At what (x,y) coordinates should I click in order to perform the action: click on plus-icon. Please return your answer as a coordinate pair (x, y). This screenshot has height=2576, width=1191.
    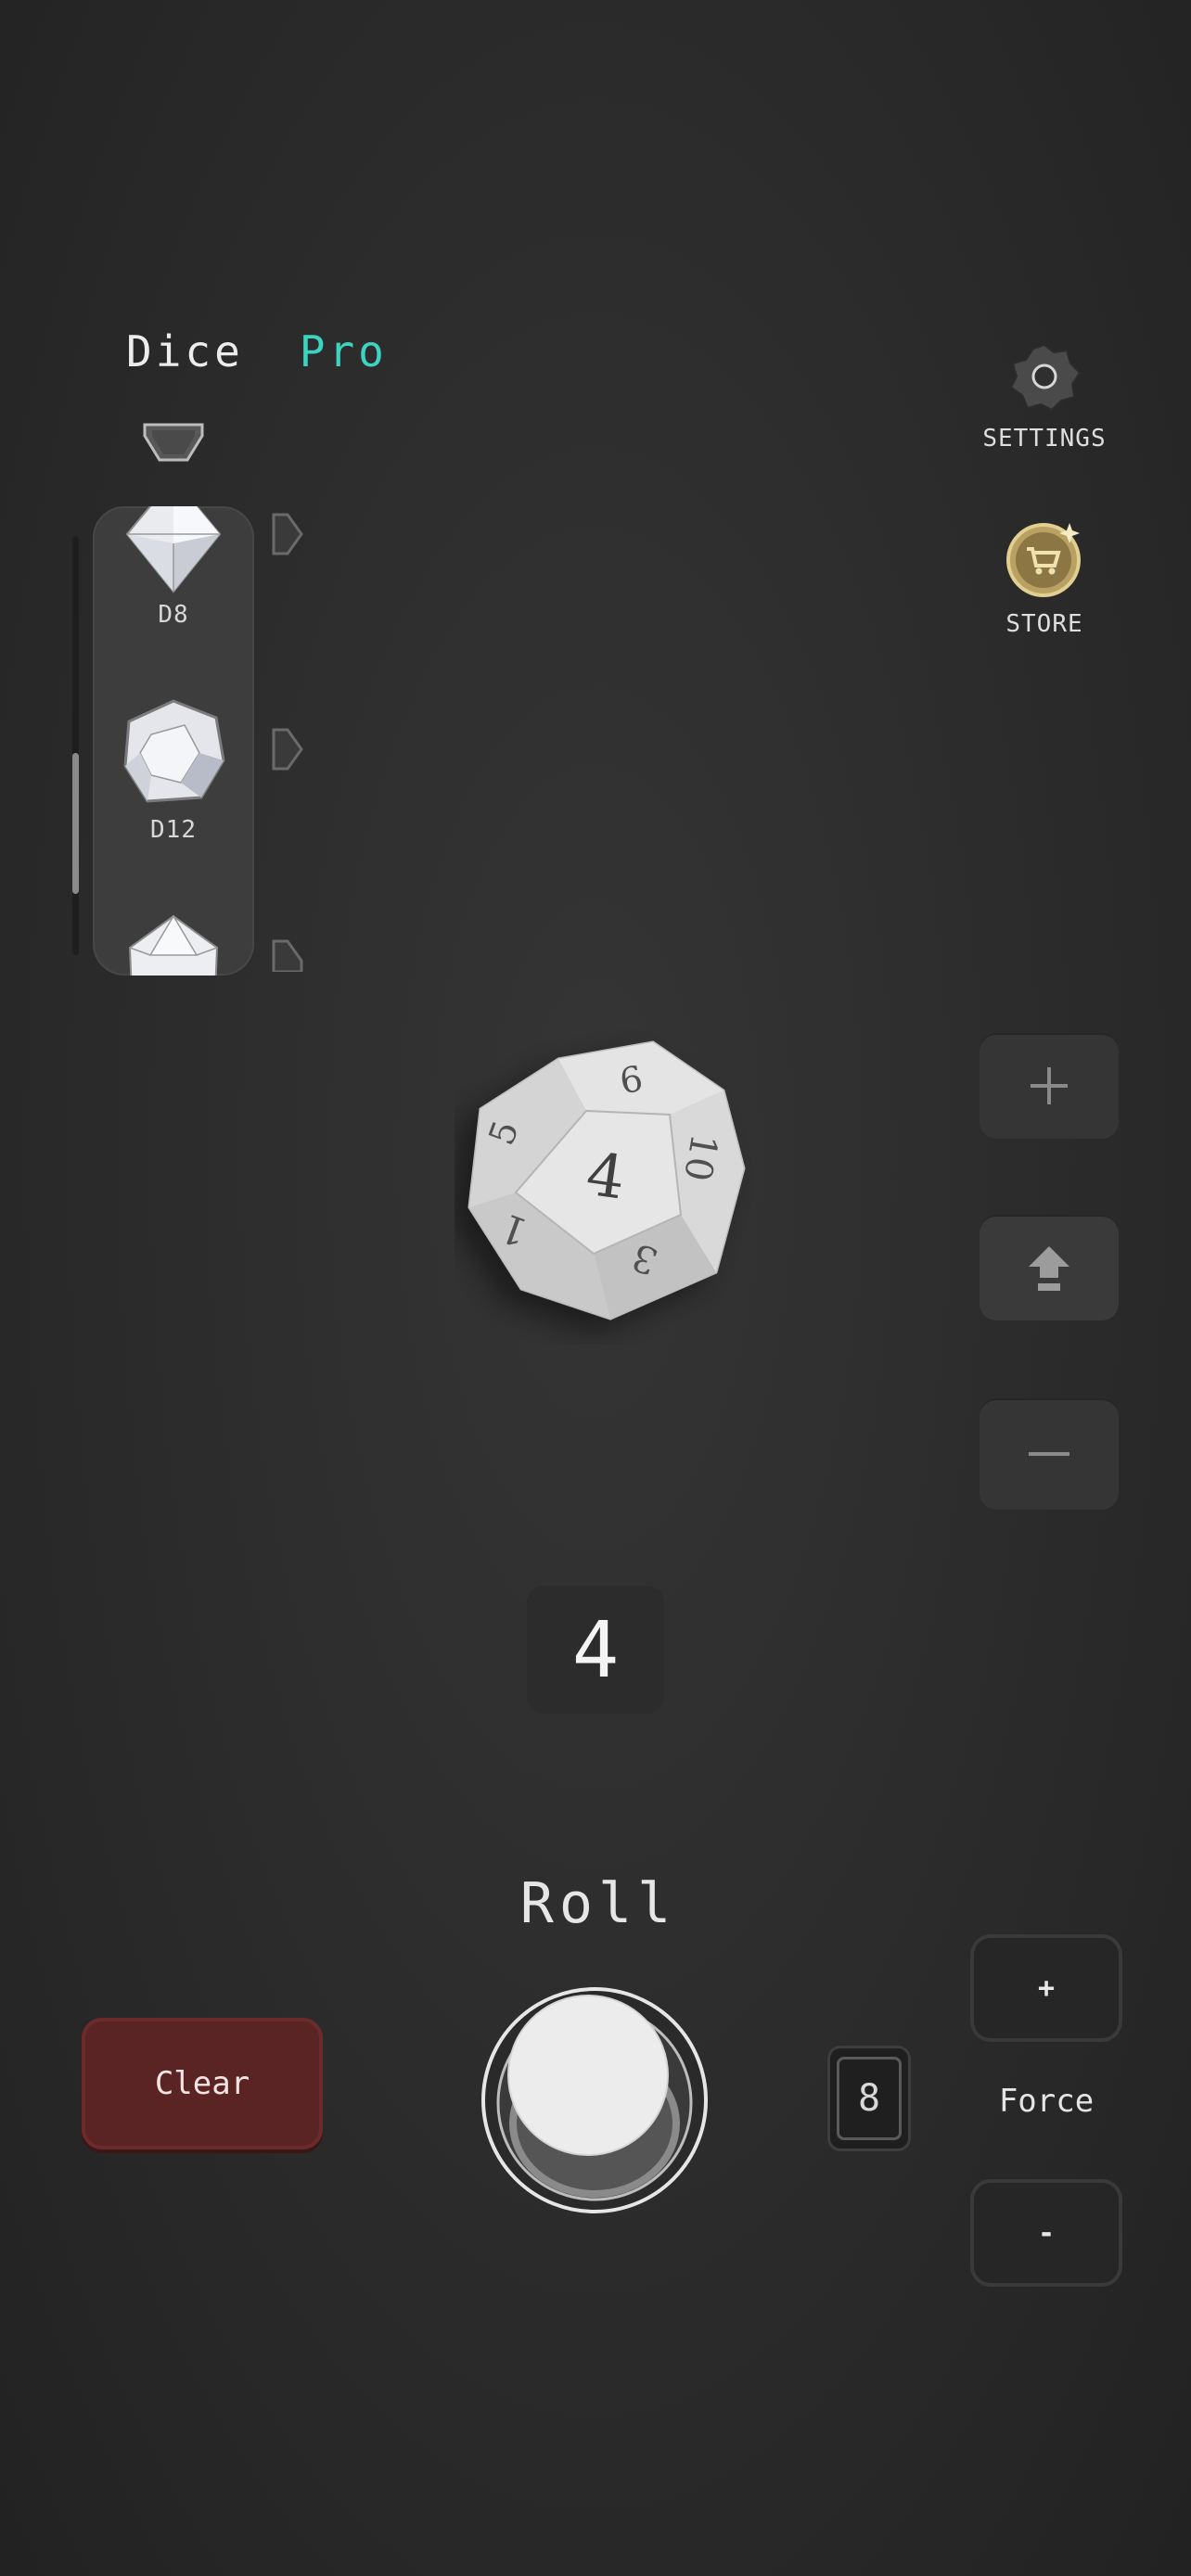
    Looking at the image, I should click on (1049, 1085).